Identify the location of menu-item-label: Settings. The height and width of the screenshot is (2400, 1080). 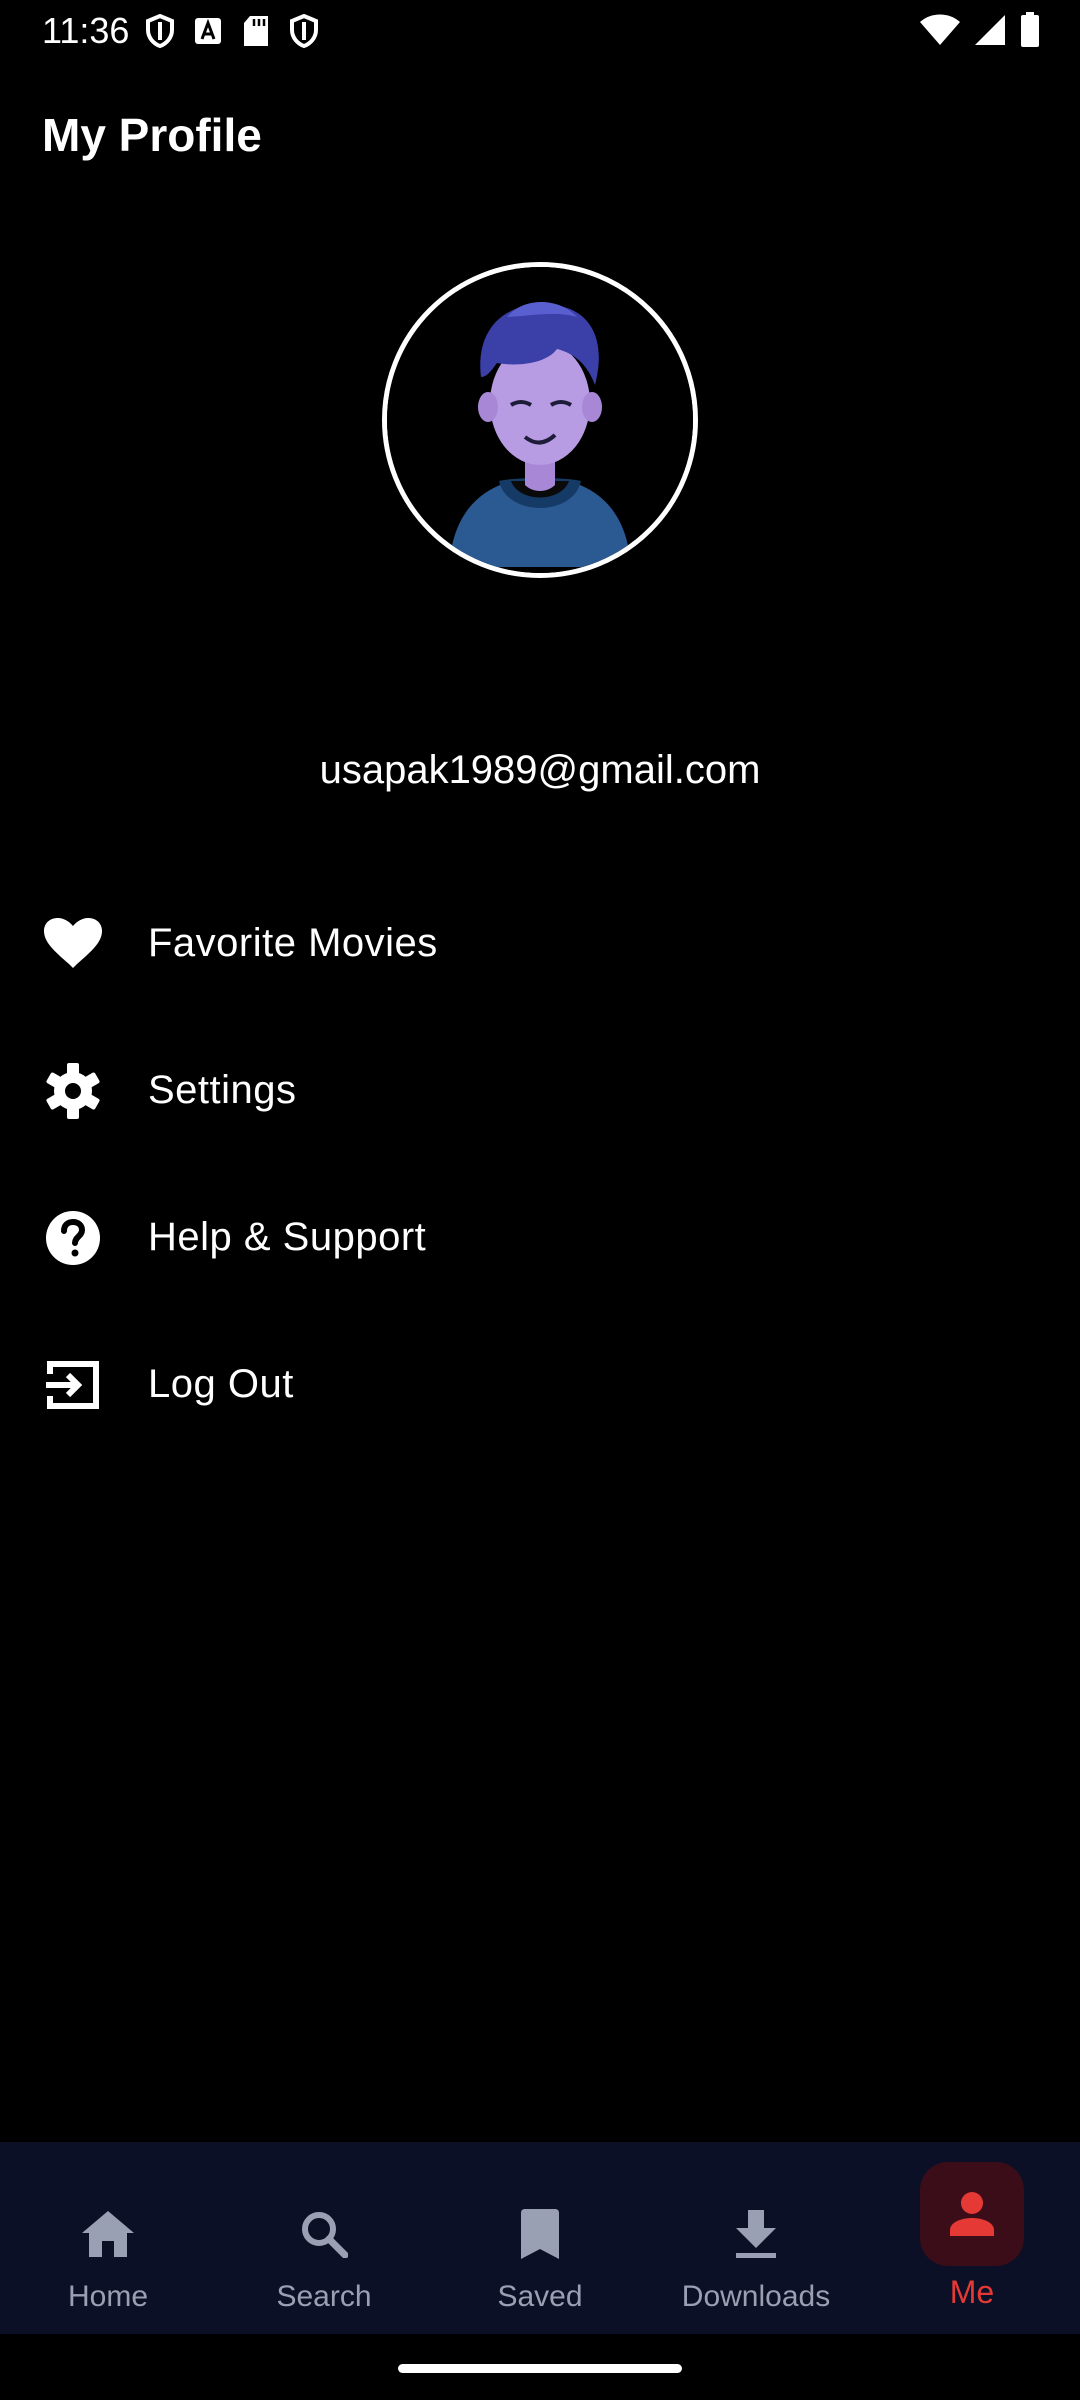
(222, 1090).